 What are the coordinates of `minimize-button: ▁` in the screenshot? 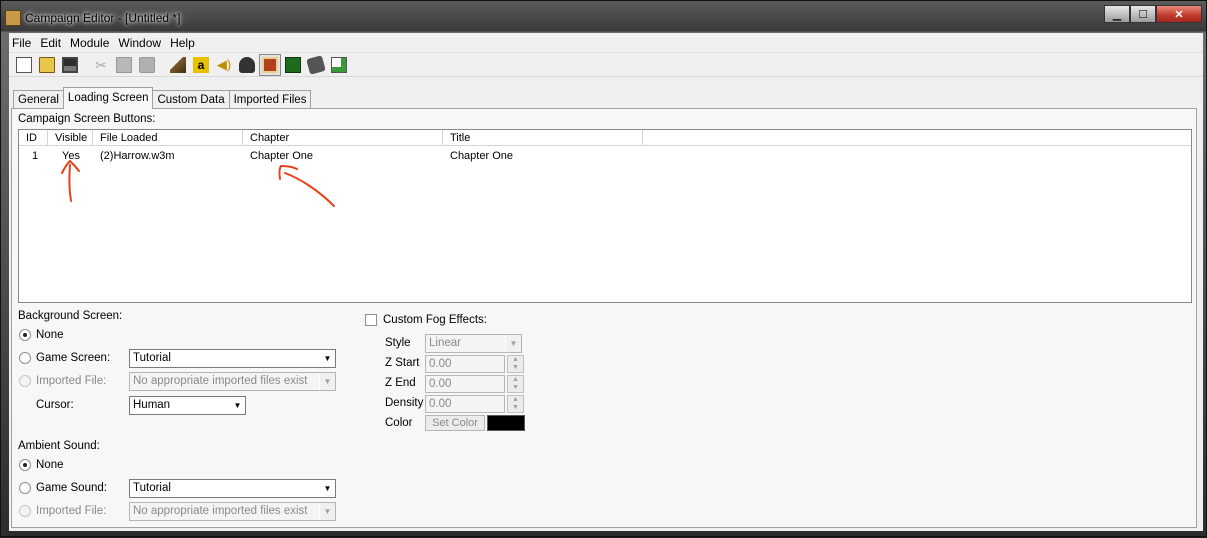 It's located at (1117, 14).